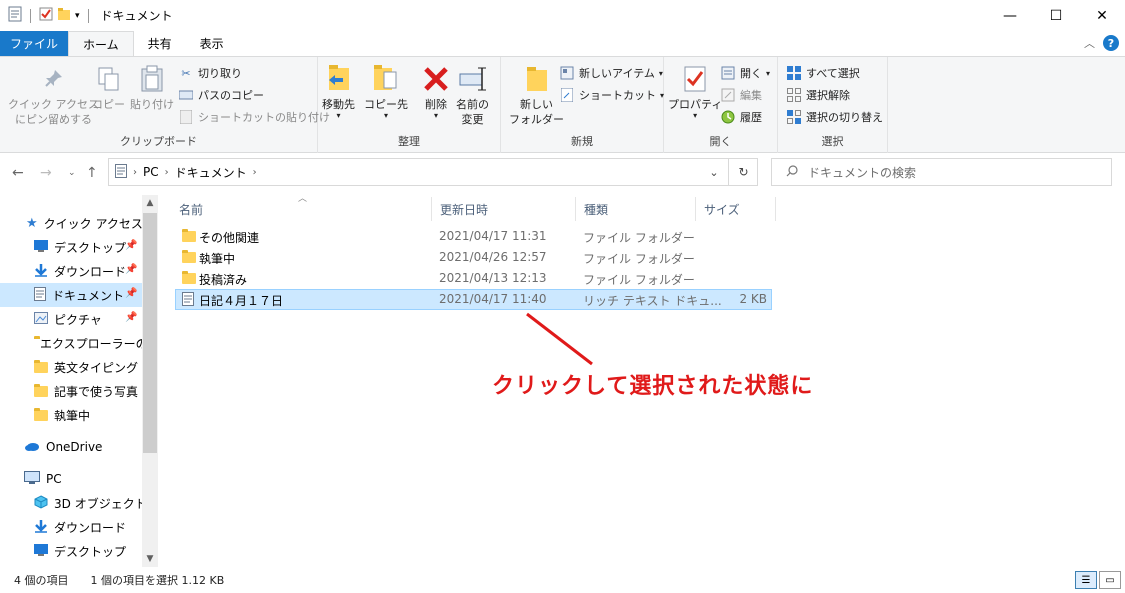 The height and width of the screenshot is (593, 1125). I want to click on large-icons-view-icon: ▭, so click(1110, 580).